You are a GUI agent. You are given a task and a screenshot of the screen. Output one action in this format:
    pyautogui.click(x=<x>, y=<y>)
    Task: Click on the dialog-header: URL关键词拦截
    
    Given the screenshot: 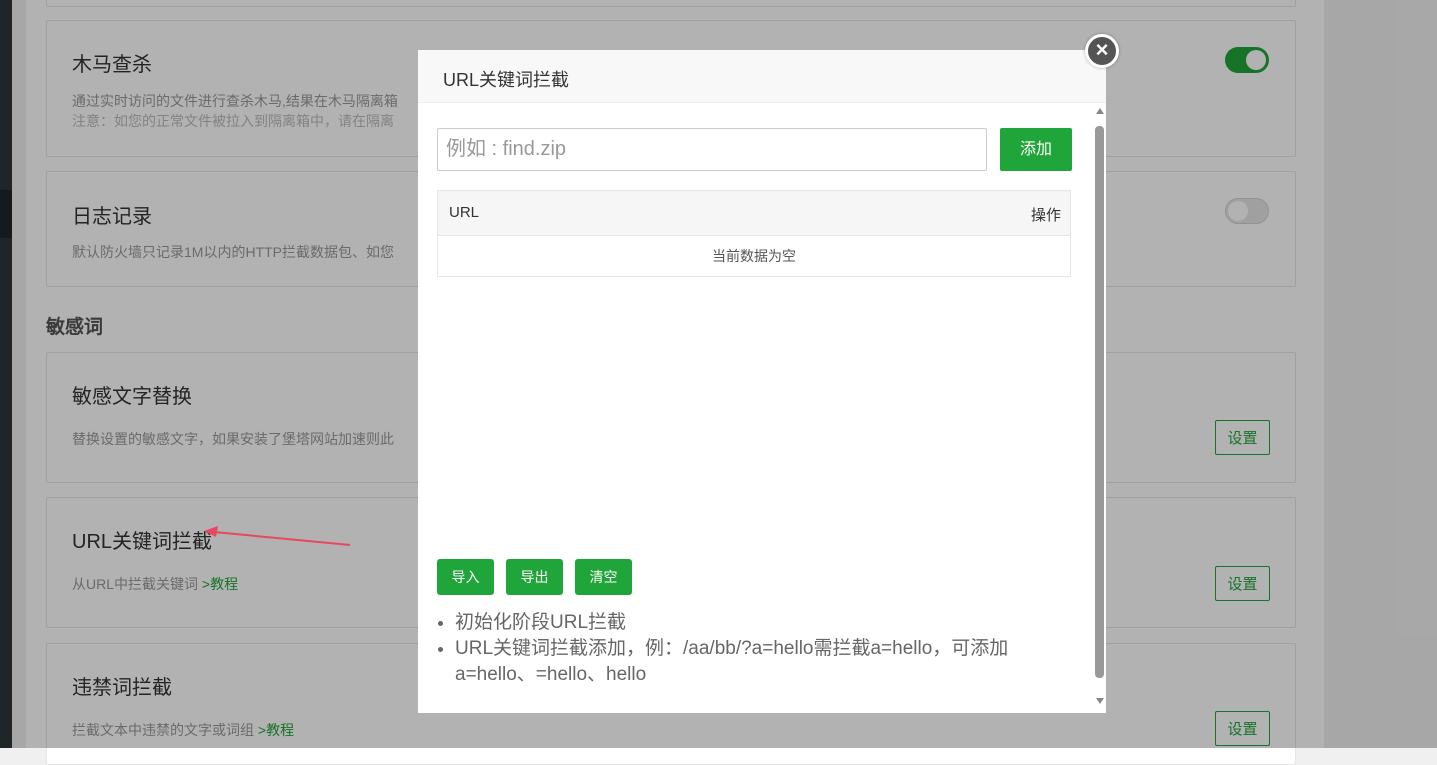 What is the action you would take?
    pyautogui.click(x=762, y=76)
    